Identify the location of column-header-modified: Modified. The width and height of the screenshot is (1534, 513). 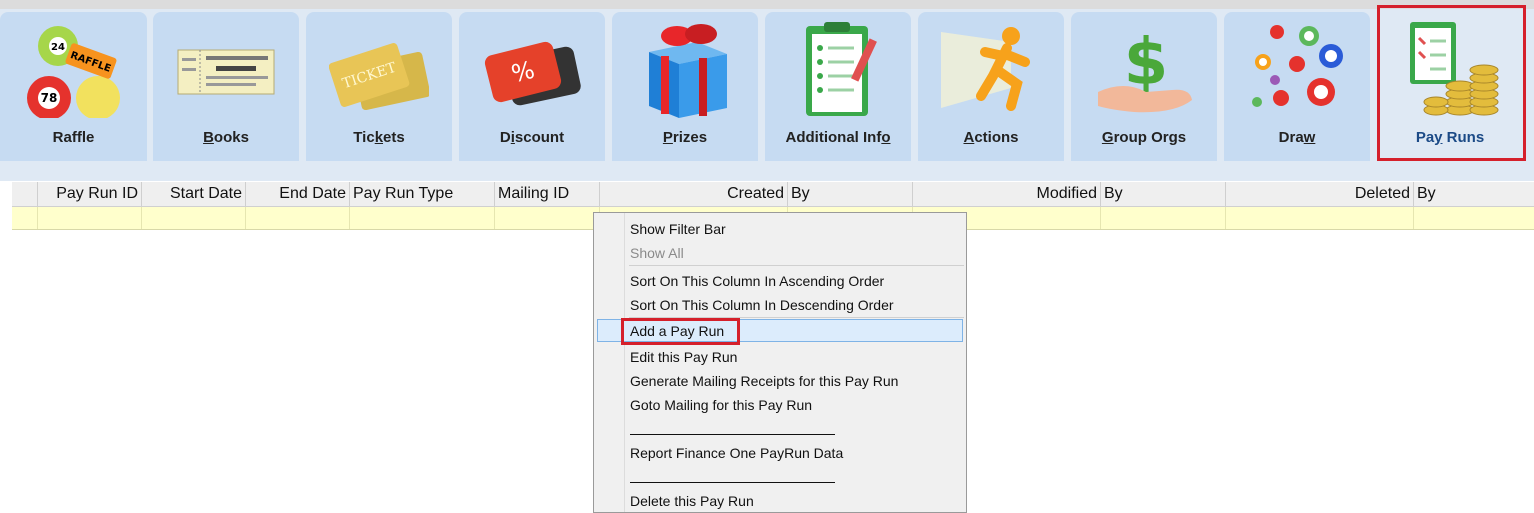
(1007, 194).